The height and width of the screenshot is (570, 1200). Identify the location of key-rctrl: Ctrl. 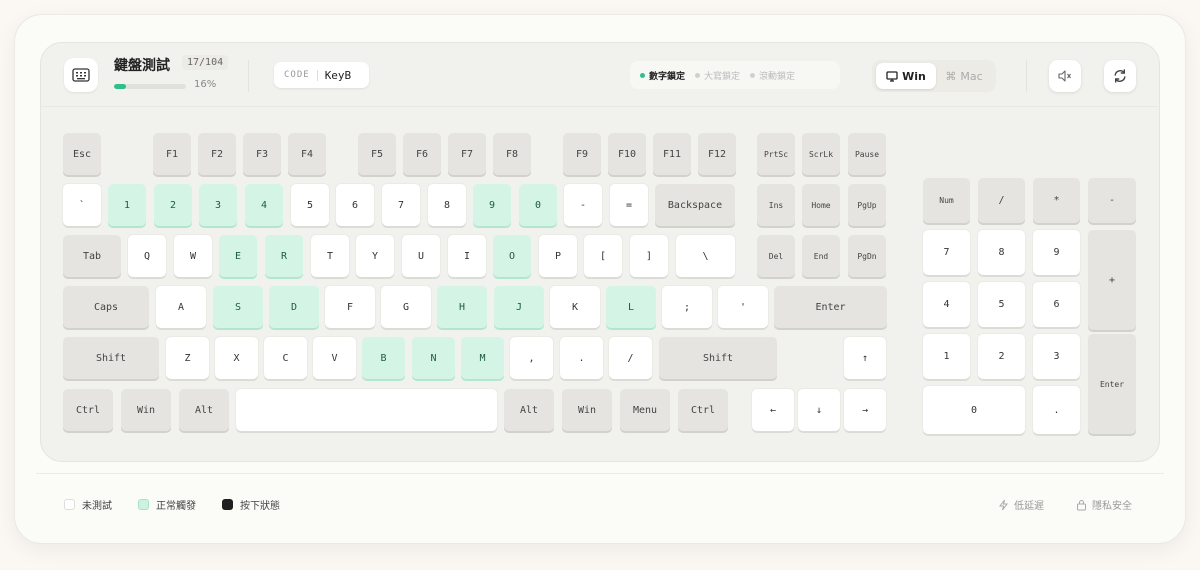
(703, 410).